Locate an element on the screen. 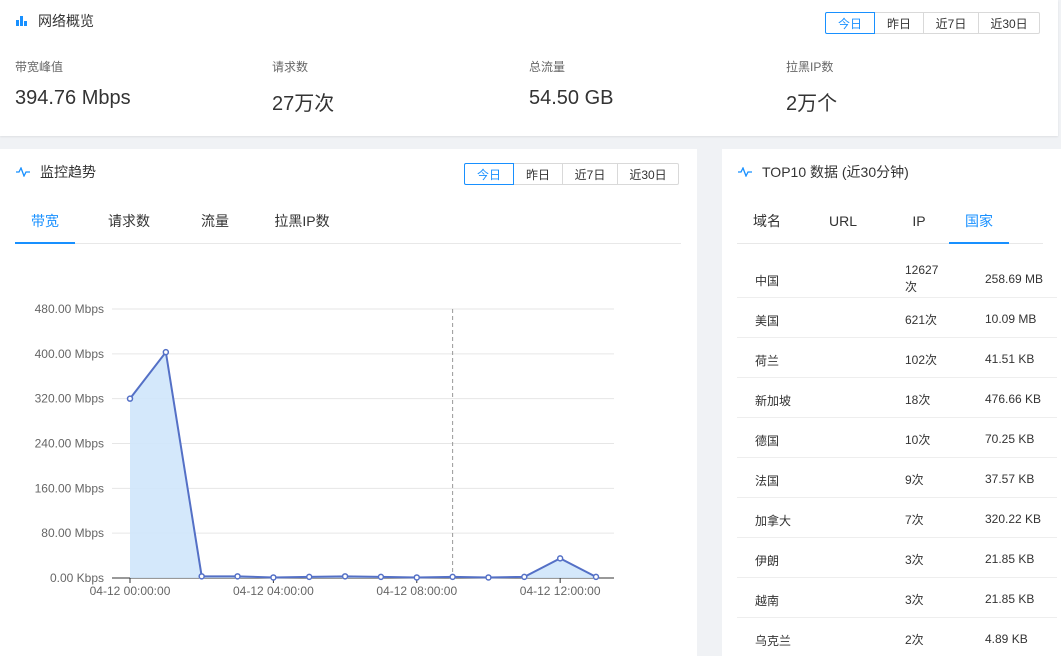 The height and width of the screenshot is (656, 1061). tab-country: 国家 is located at coordinates (979, 227).